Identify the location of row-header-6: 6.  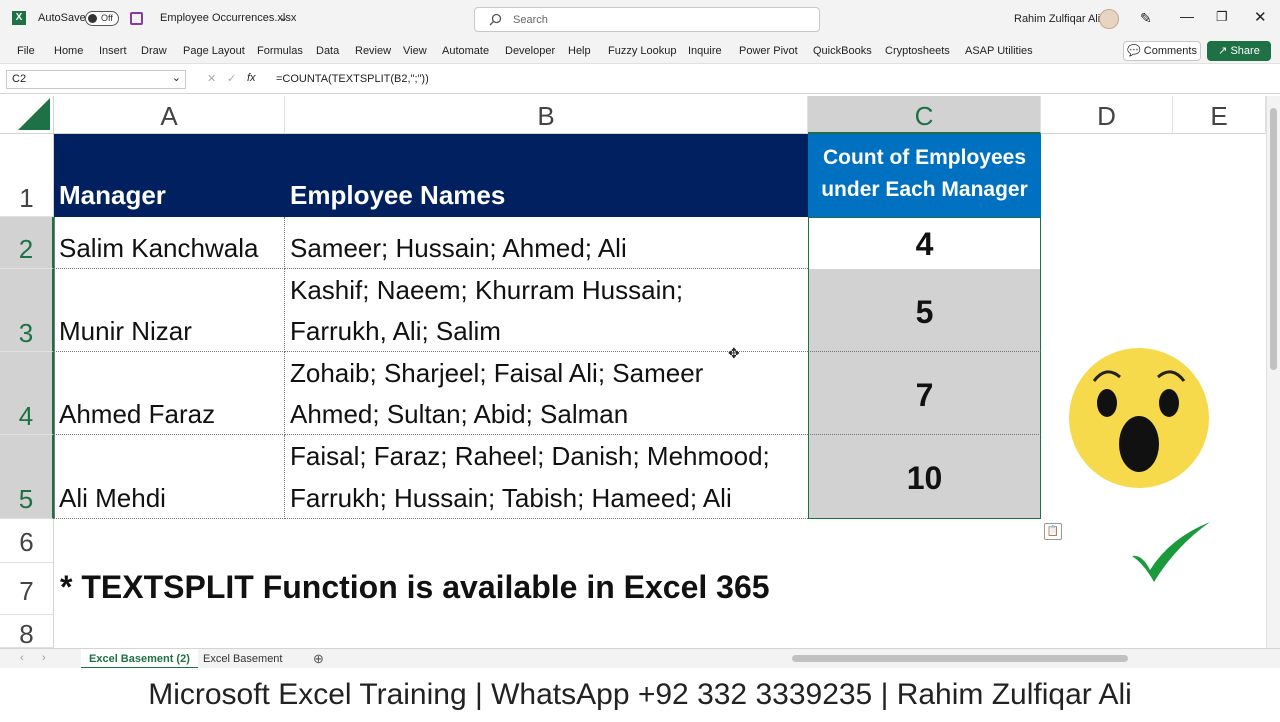
(27, 541).